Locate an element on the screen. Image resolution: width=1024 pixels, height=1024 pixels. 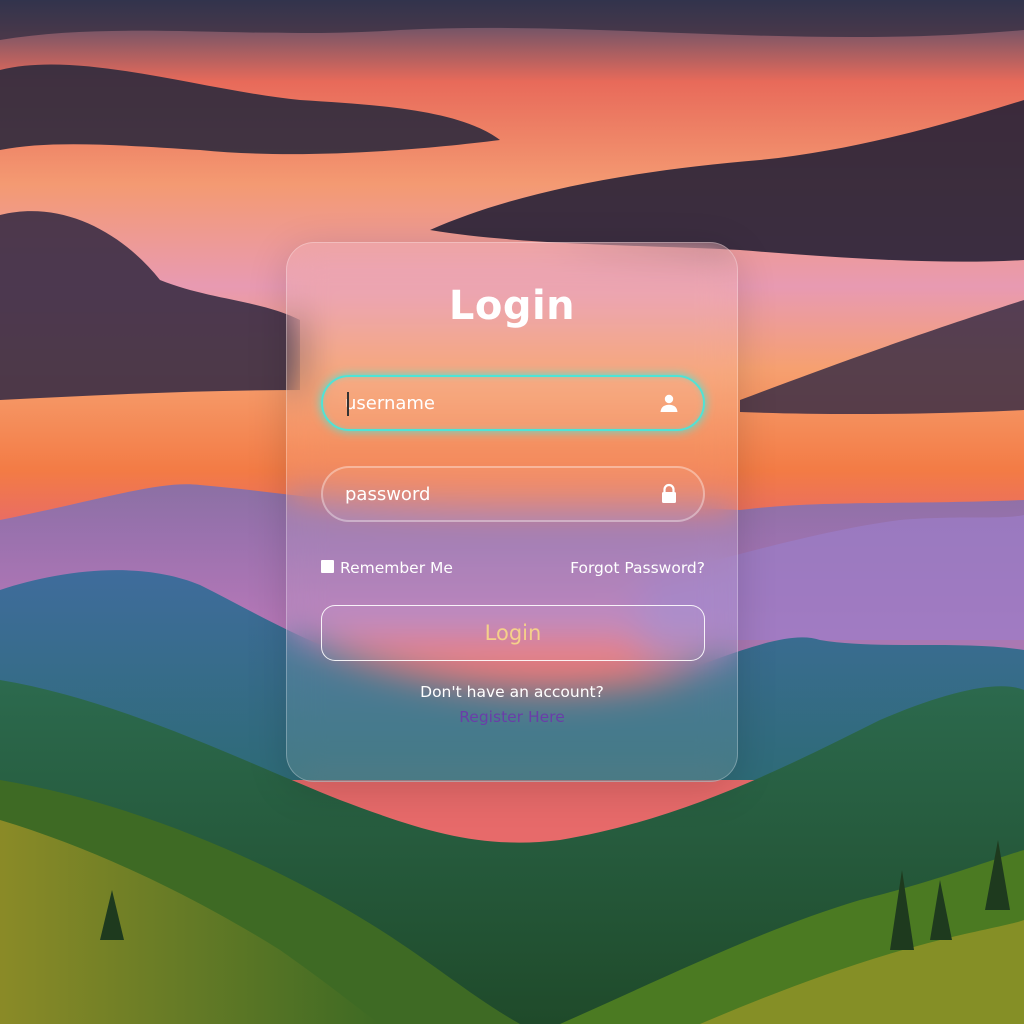
text-caret is located at coordinates (348, 404).